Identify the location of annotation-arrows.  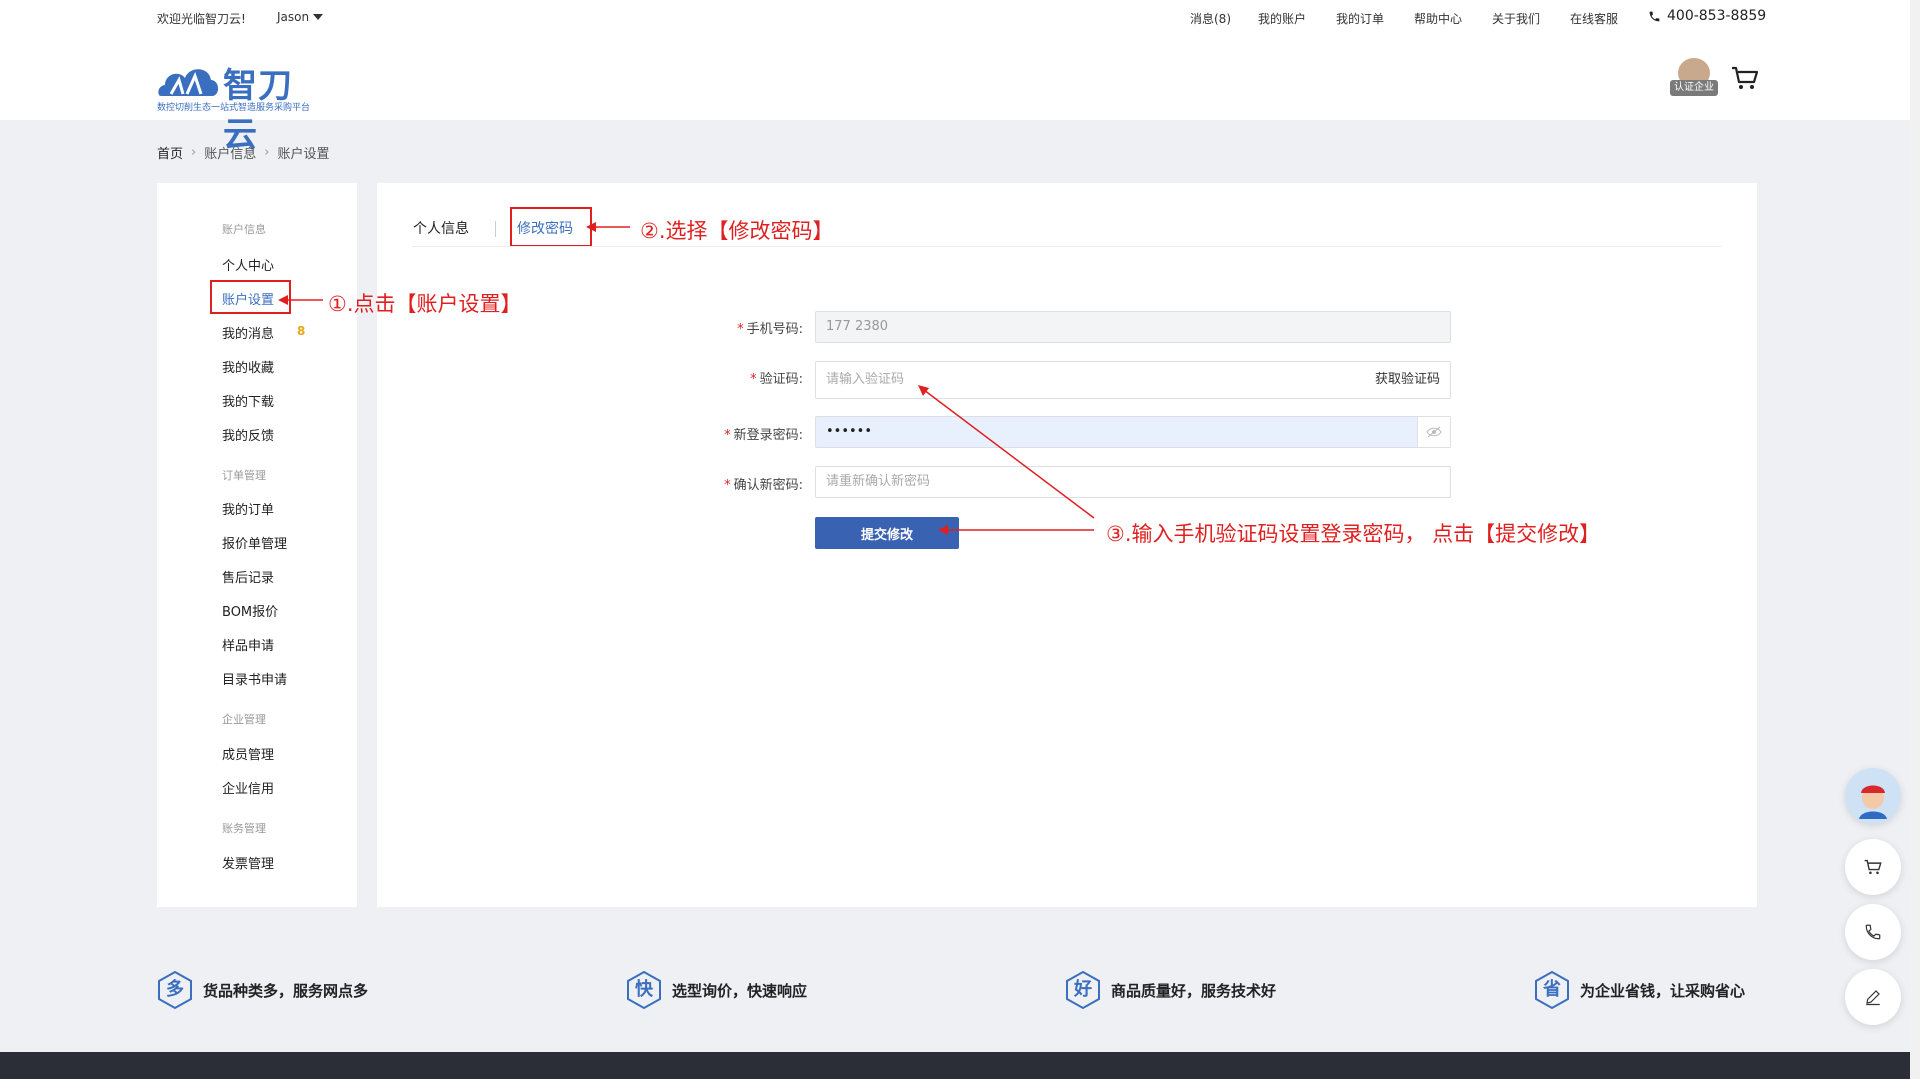
(686, 378).